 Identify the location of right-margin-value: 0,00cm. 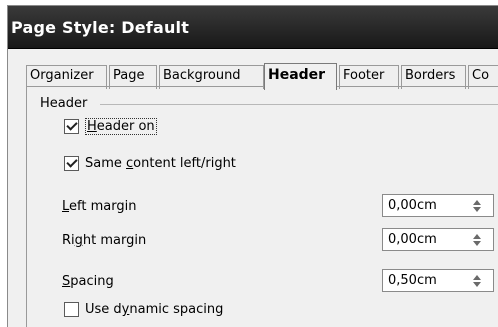
(412, 239).